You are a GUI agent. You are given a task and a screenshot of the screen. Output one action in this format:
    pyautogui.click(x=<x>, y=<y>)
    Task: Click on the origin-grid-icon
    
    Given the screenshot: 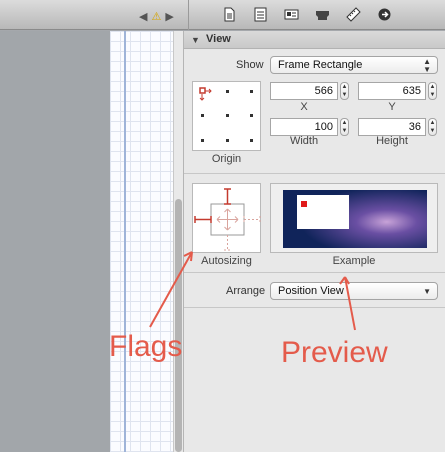 What is the action you would take?
    pyautogui.click(x=226, y=114)
    